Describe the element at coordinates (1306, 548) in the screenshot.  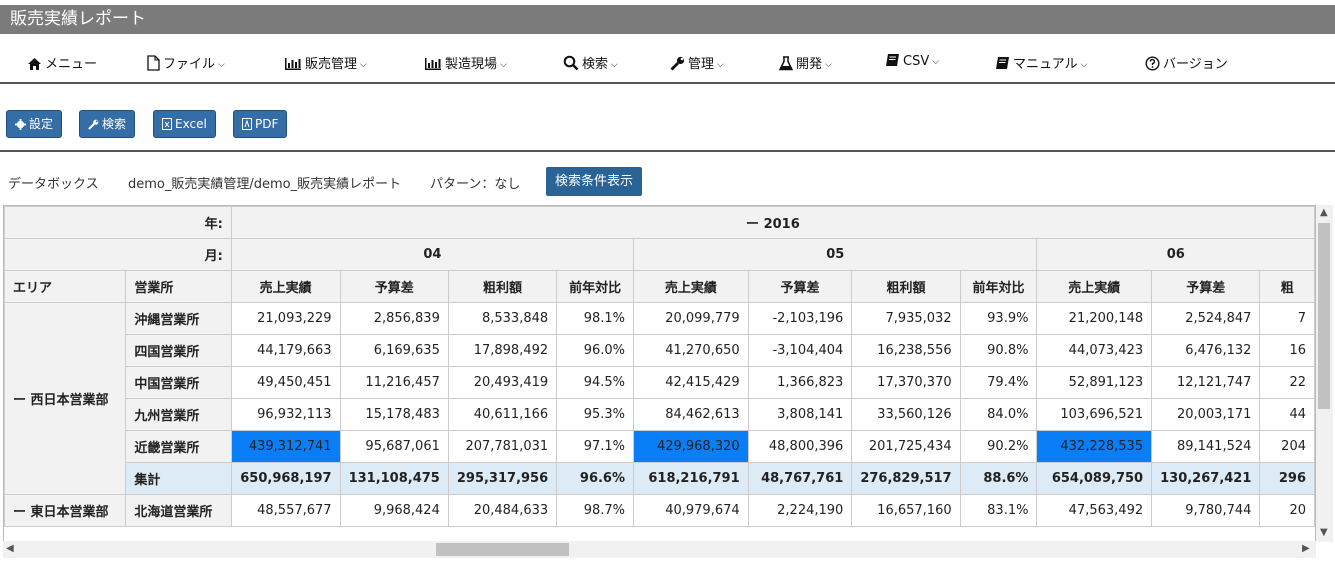
I see `scroll-right-icon: ▶` at that location.